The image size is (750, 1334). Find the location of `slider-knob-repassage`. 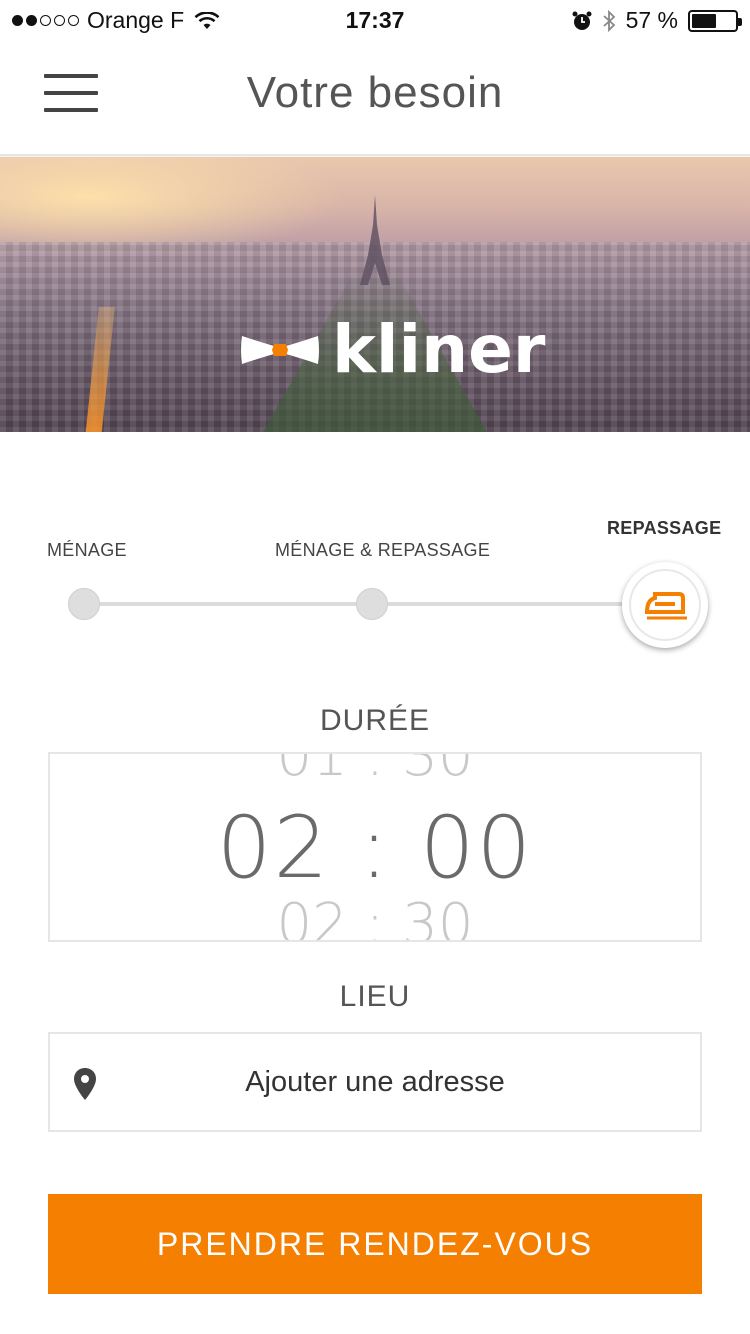

slider-knob-repassage is located at coordinates (665, 605).